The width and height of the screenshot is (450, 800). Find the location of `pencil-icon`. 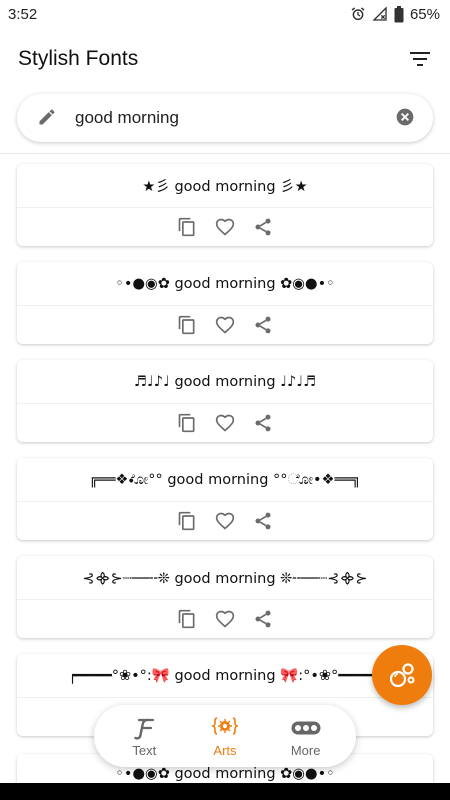

pencil-icon is located at coordinates (48, 118).